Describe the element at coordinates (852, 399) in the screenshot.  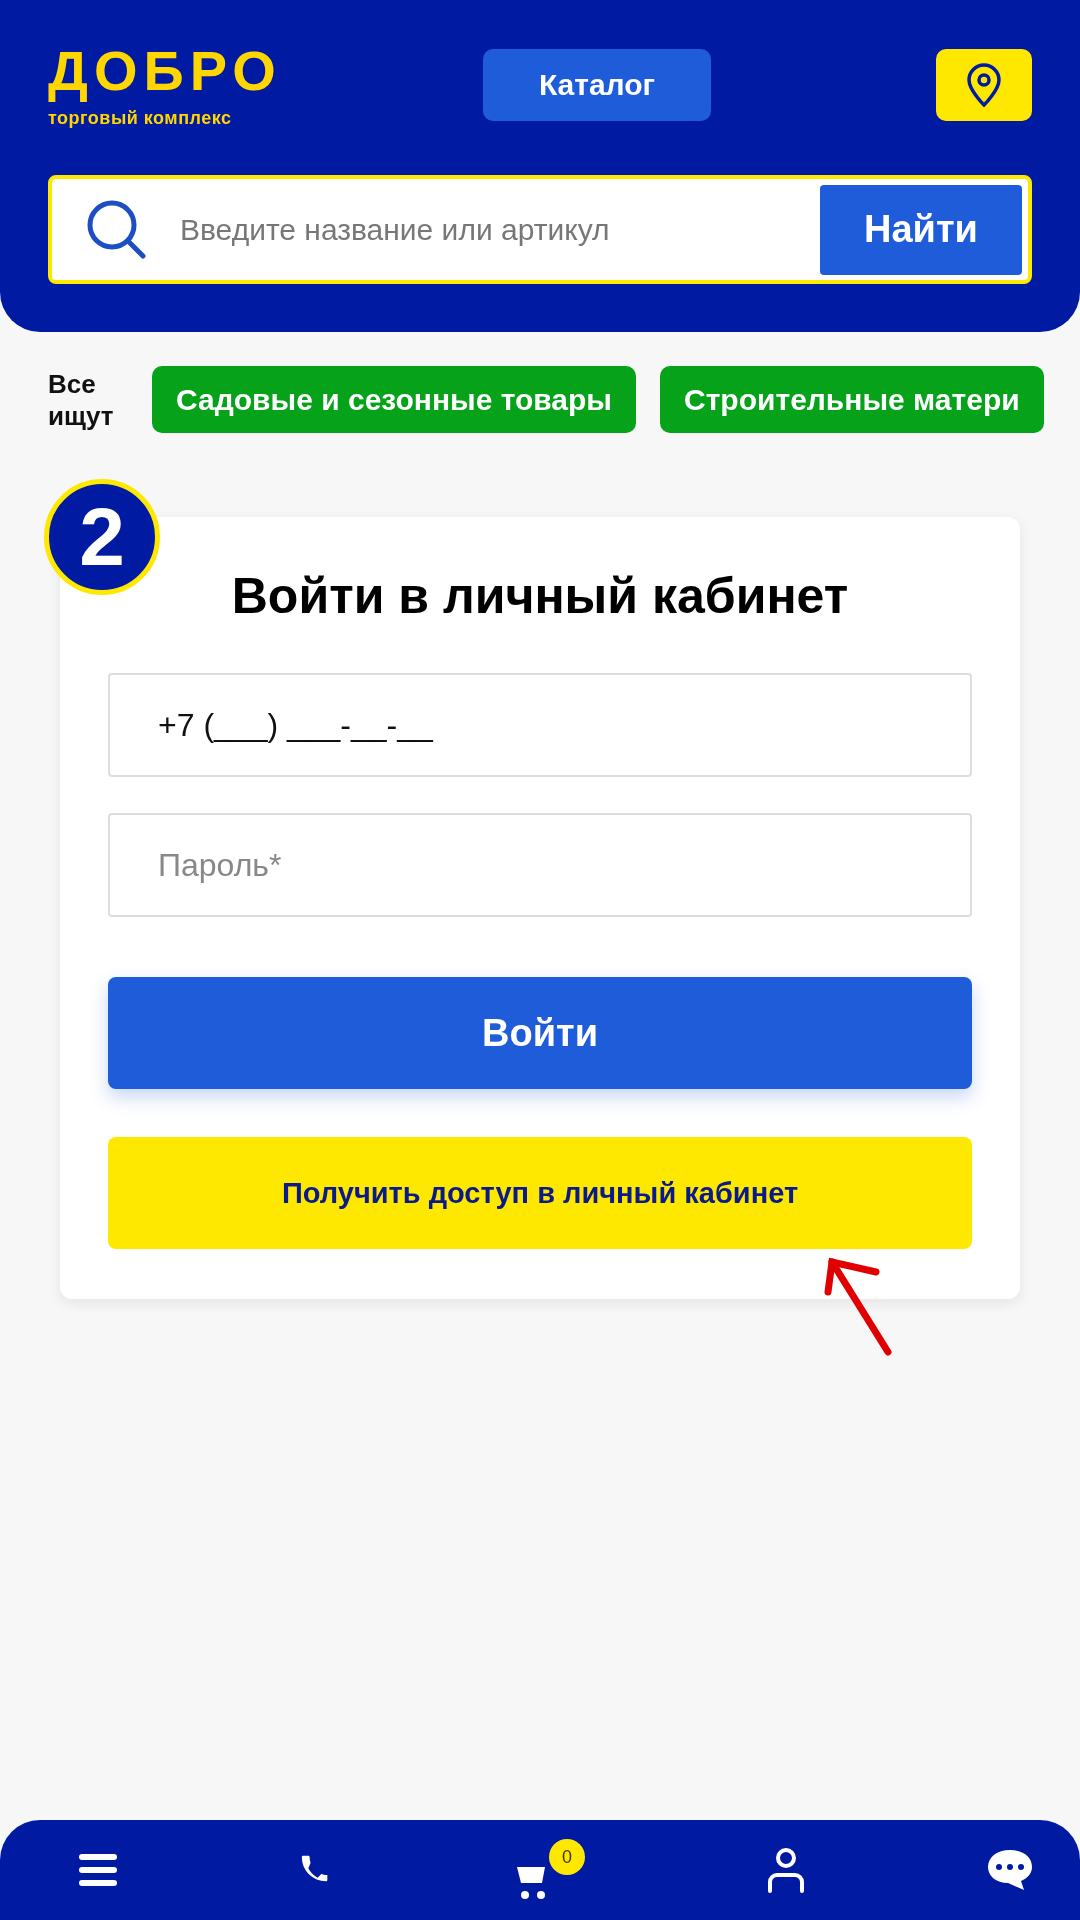
I see `category-chip: Строительные матери` at that location.